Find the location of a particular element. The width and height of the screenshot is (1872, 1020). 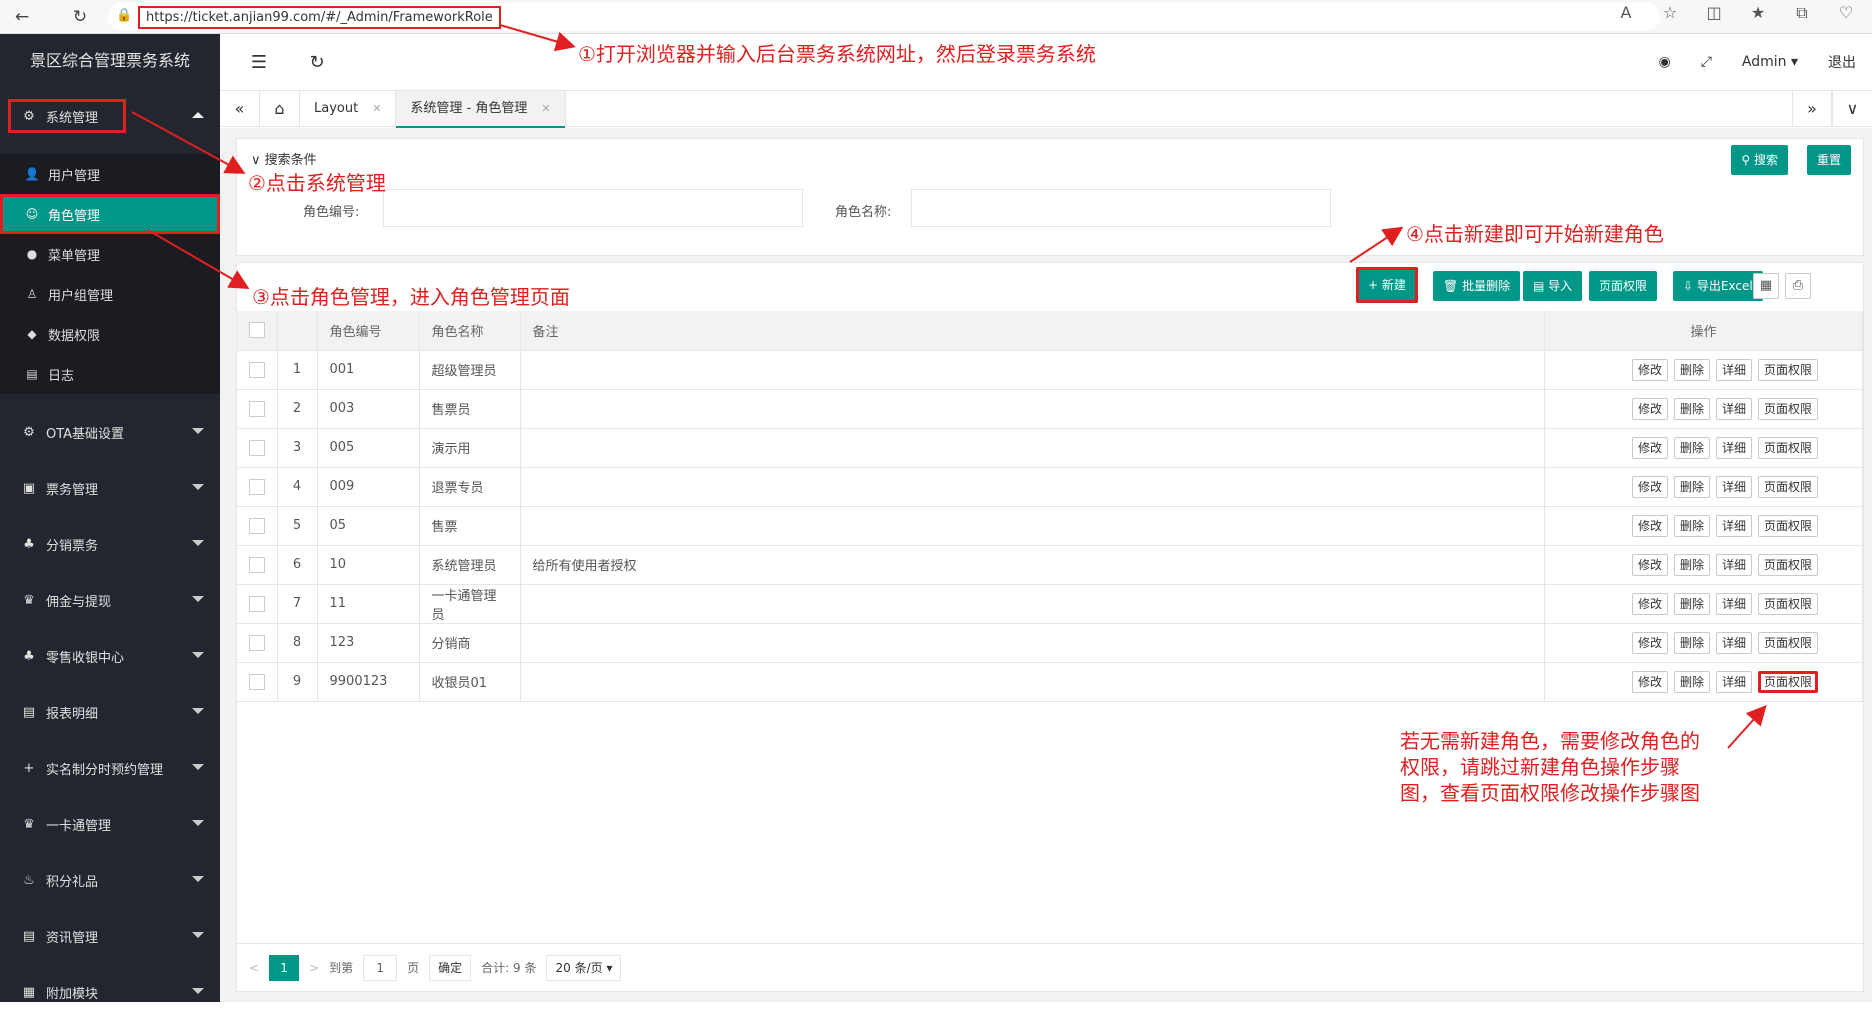

tab-menu-icon: ∨ is located at coordinates (1852, 108).